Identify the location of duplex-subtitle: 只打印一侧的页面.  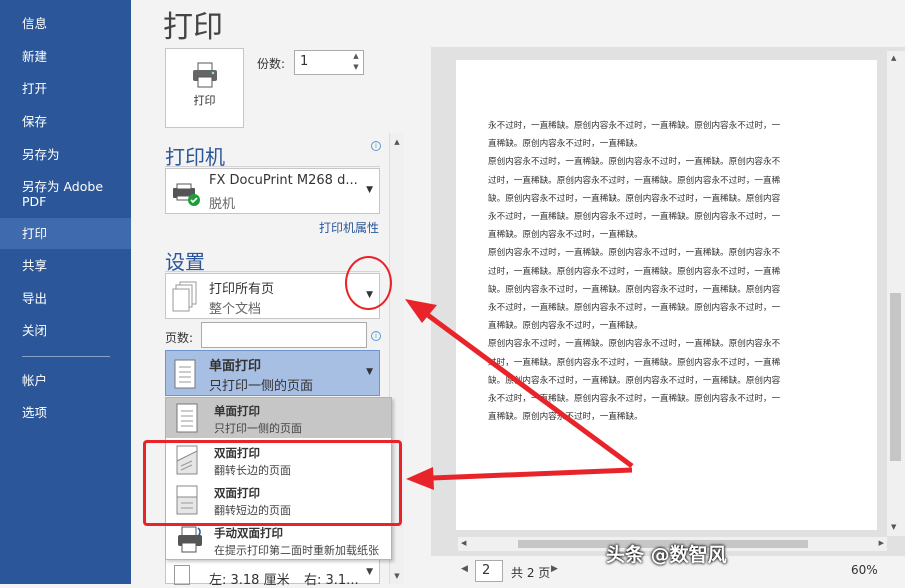
(261, 386).